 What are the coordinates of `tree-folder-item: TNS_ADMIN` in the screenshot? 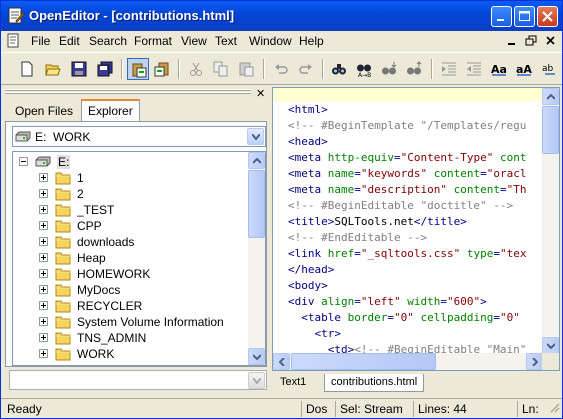 It's located at (132, 338).